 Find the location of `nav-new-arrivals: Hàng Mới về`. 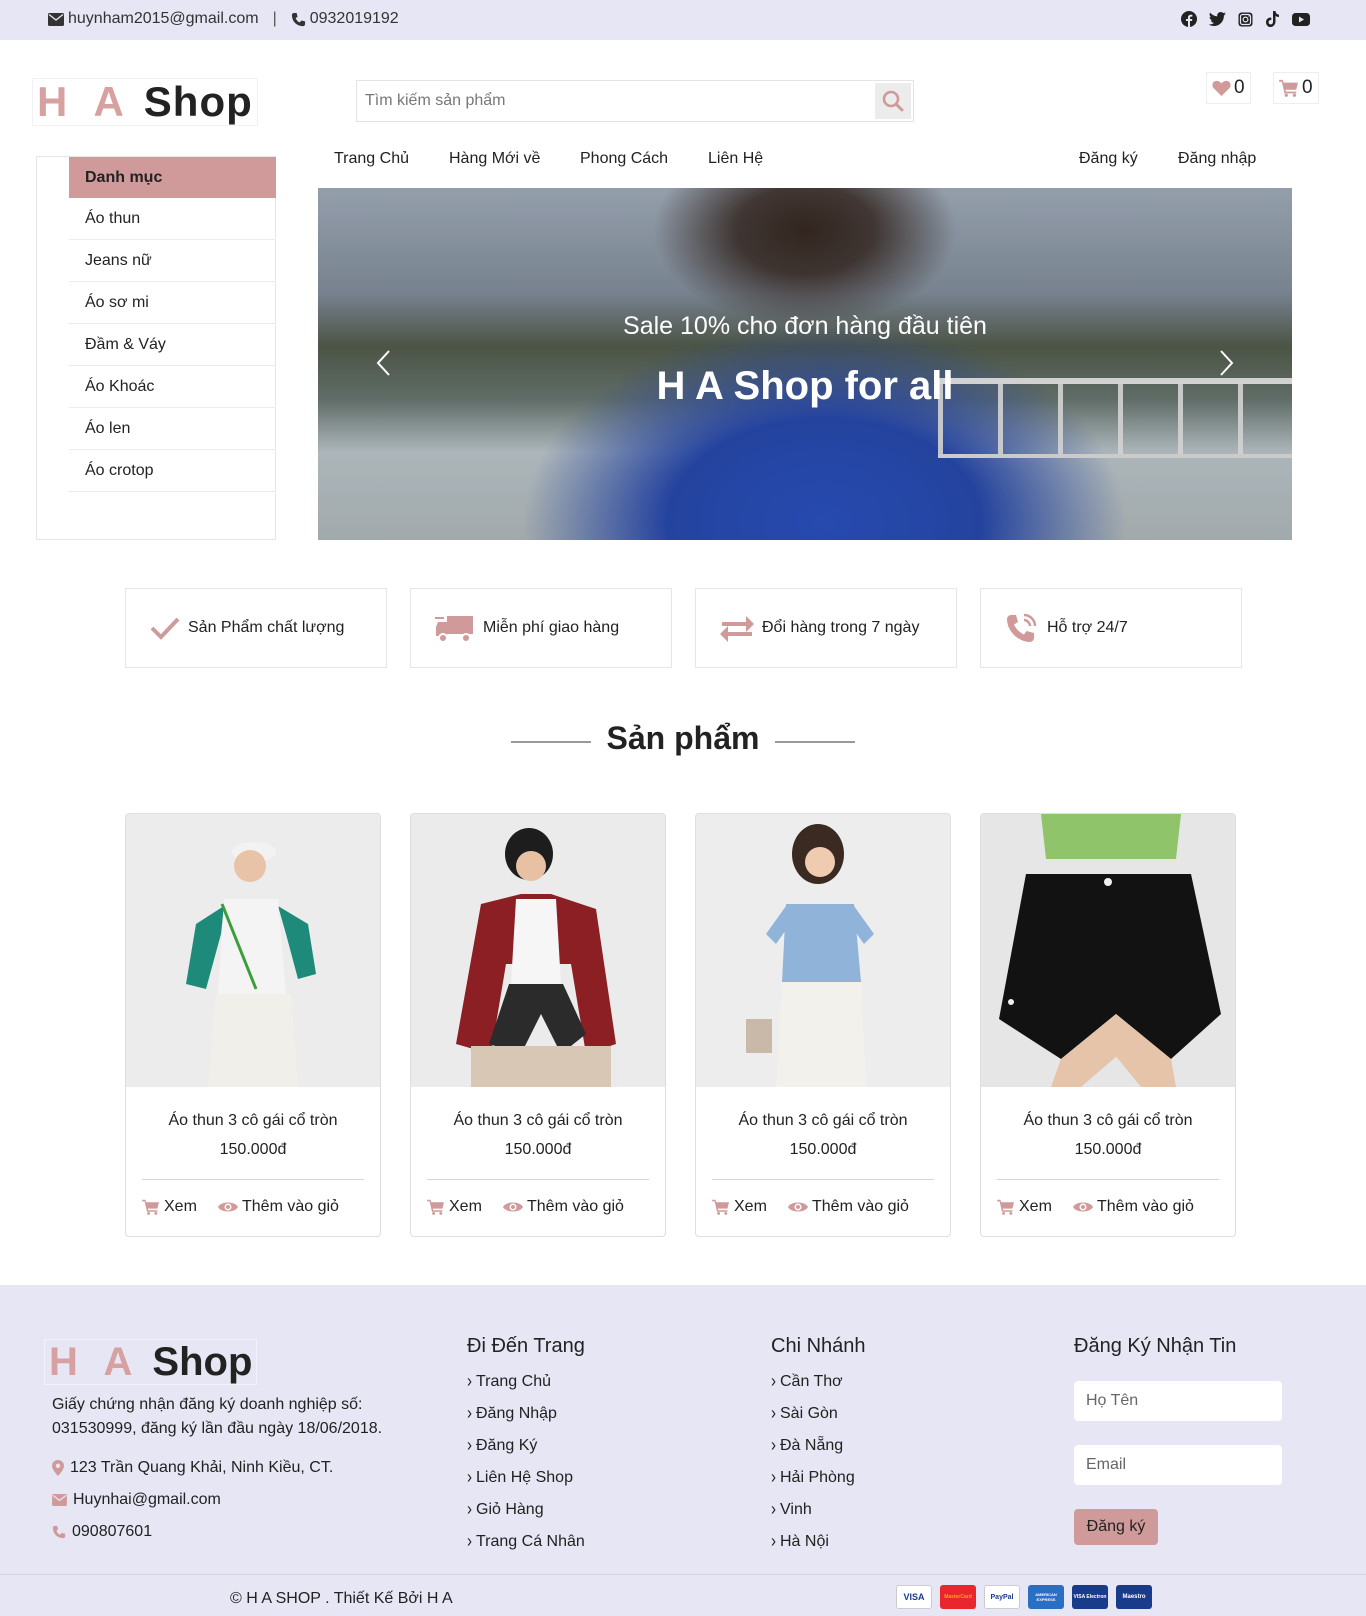

nav-new-arrivals: Hàng Mới về is located at coordinates (494, 159).